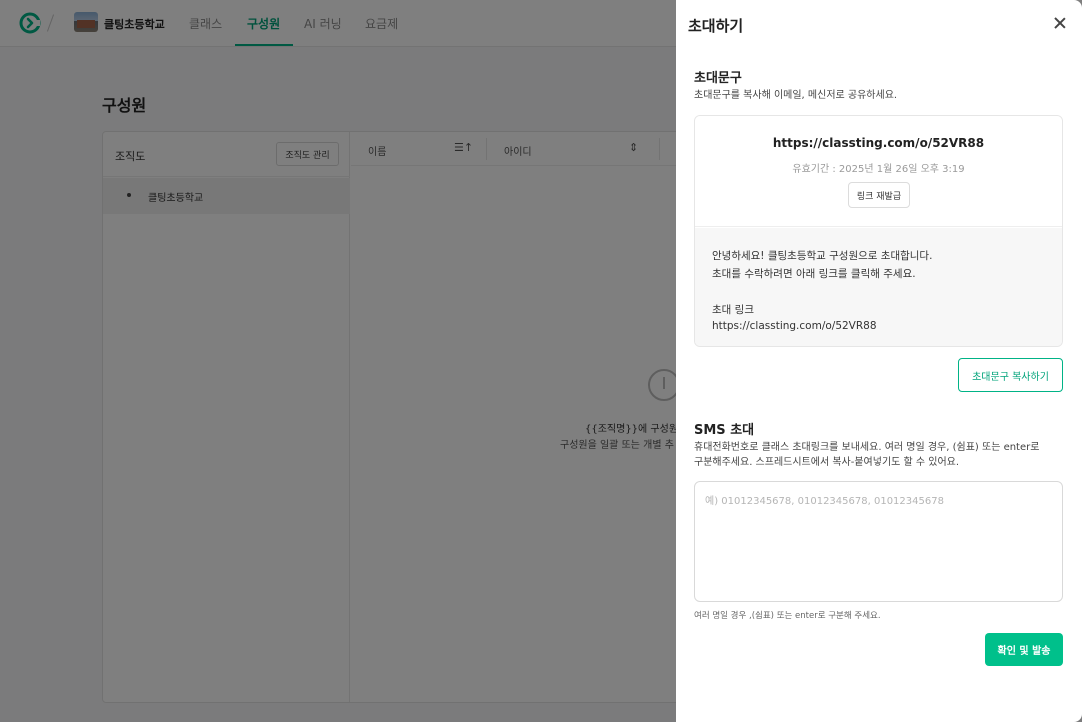 This screenshot has height=722, width=1082. Describe the element at coordinates (878, 541) in the screenshot. I see `sms-phone-input` at that location.